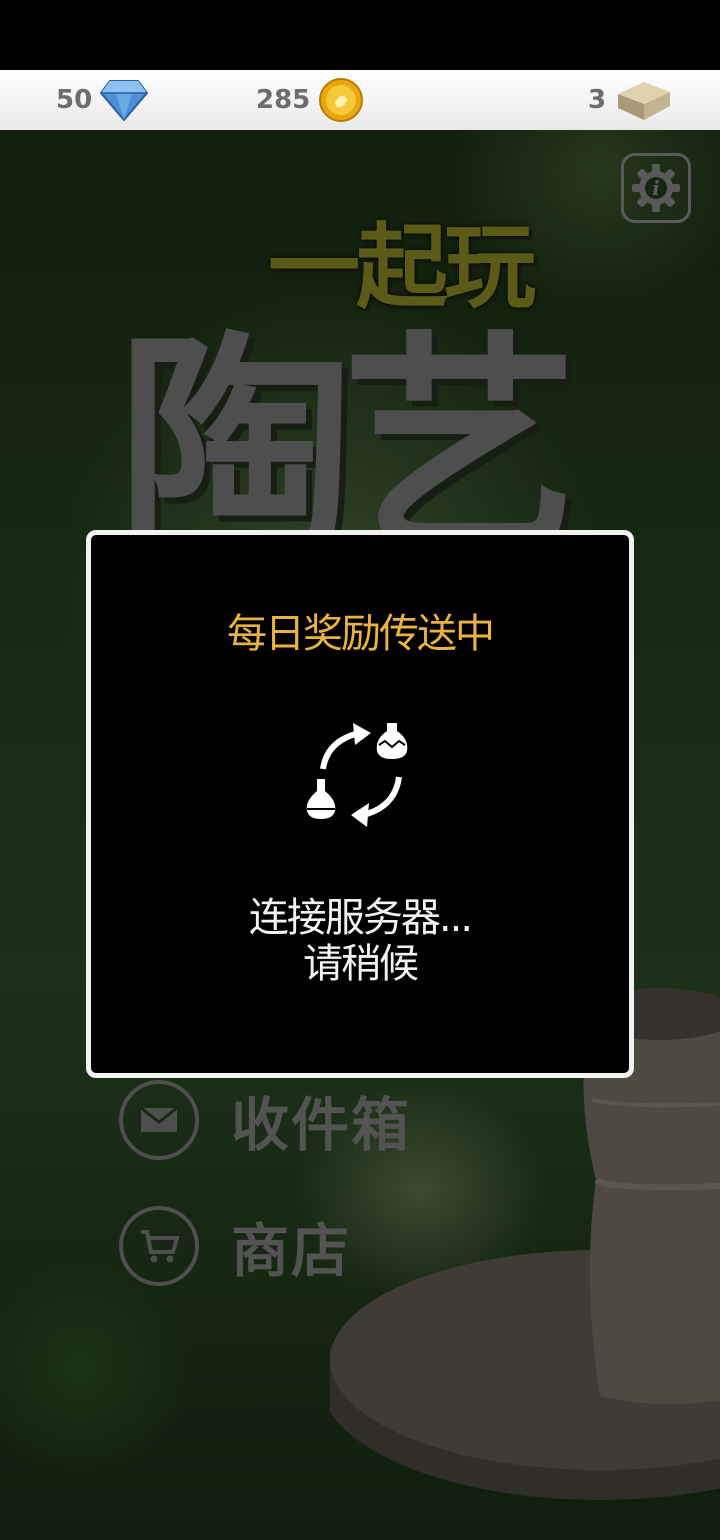 This screenshot has width=720, height=1540. I want to click on sync-vases-icon, so click(357, 775).